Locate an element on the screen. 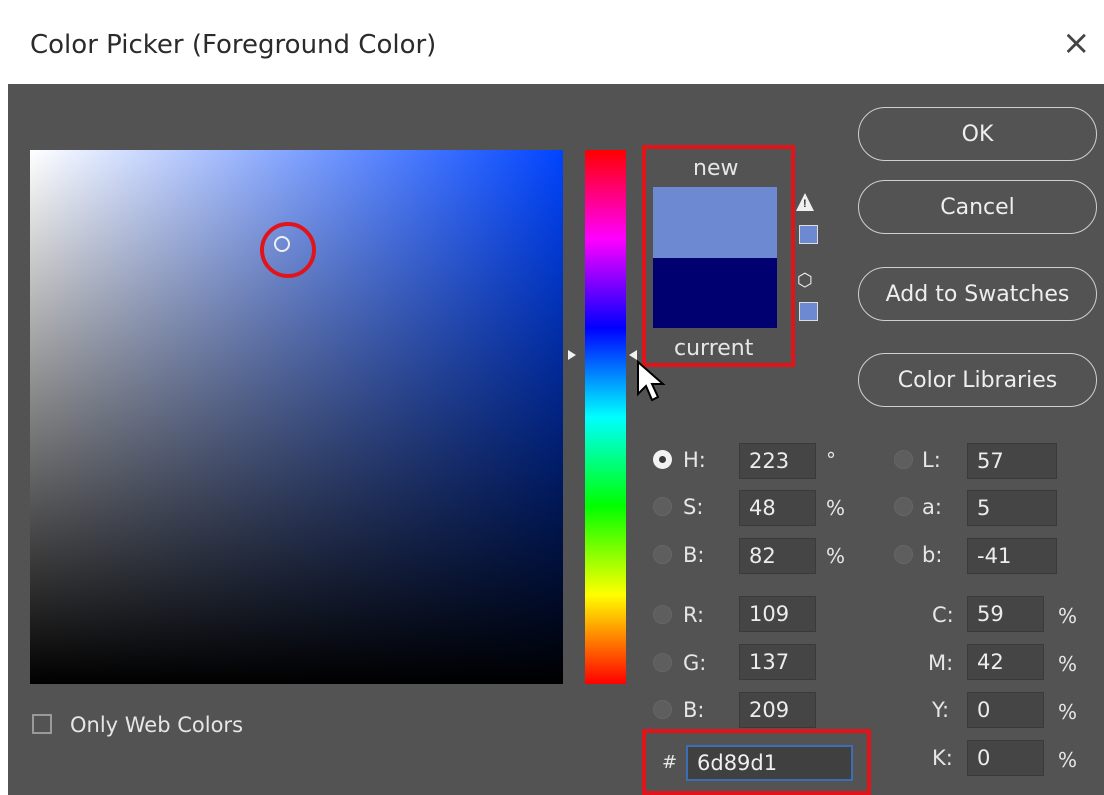 This screenshot has width=1104, height=795. a-channel-input: 5 is located at coordinates (1012, 508).